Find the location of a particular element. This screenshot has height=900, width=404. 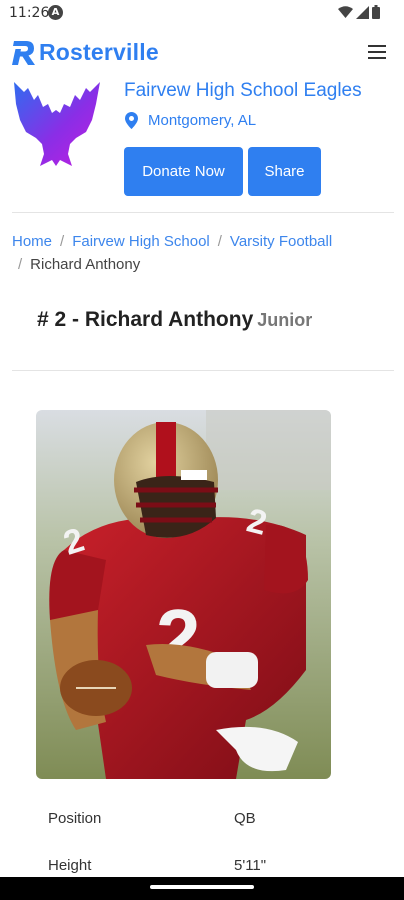

stat-label: Height is located at coordinates (70, 865).